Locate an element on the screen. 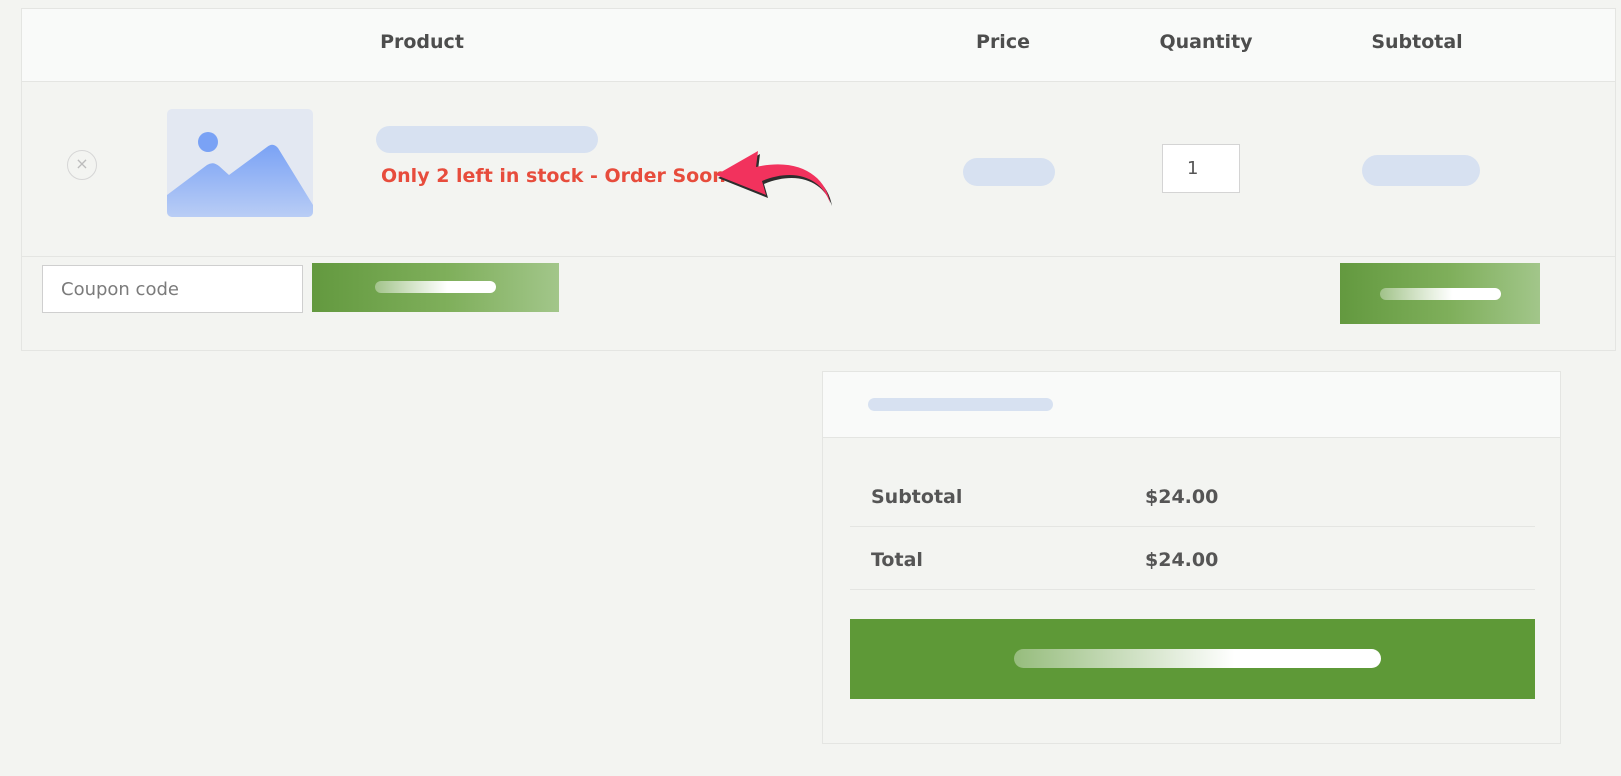 Image resolution: width=1621 pixels, height=776 pixels. column-header-subtotal: Subtotal is located at coordinates (1417, 42).